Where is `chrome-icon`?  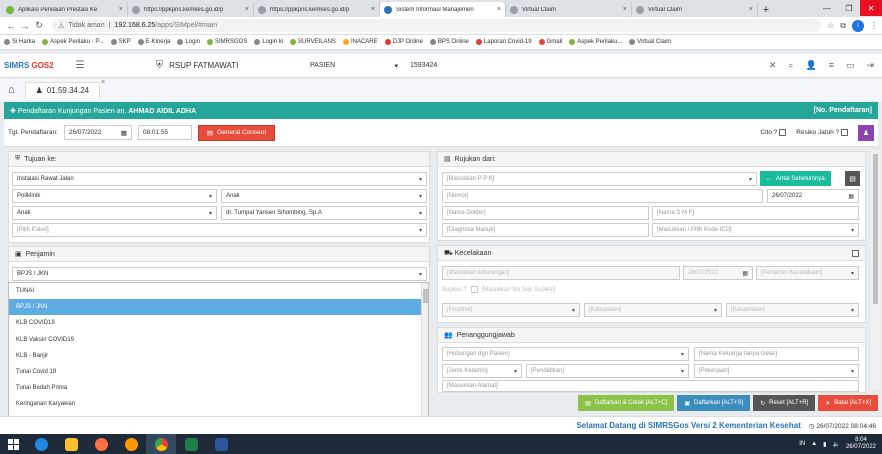
chrome-icon is located at coordinates (161, 444).